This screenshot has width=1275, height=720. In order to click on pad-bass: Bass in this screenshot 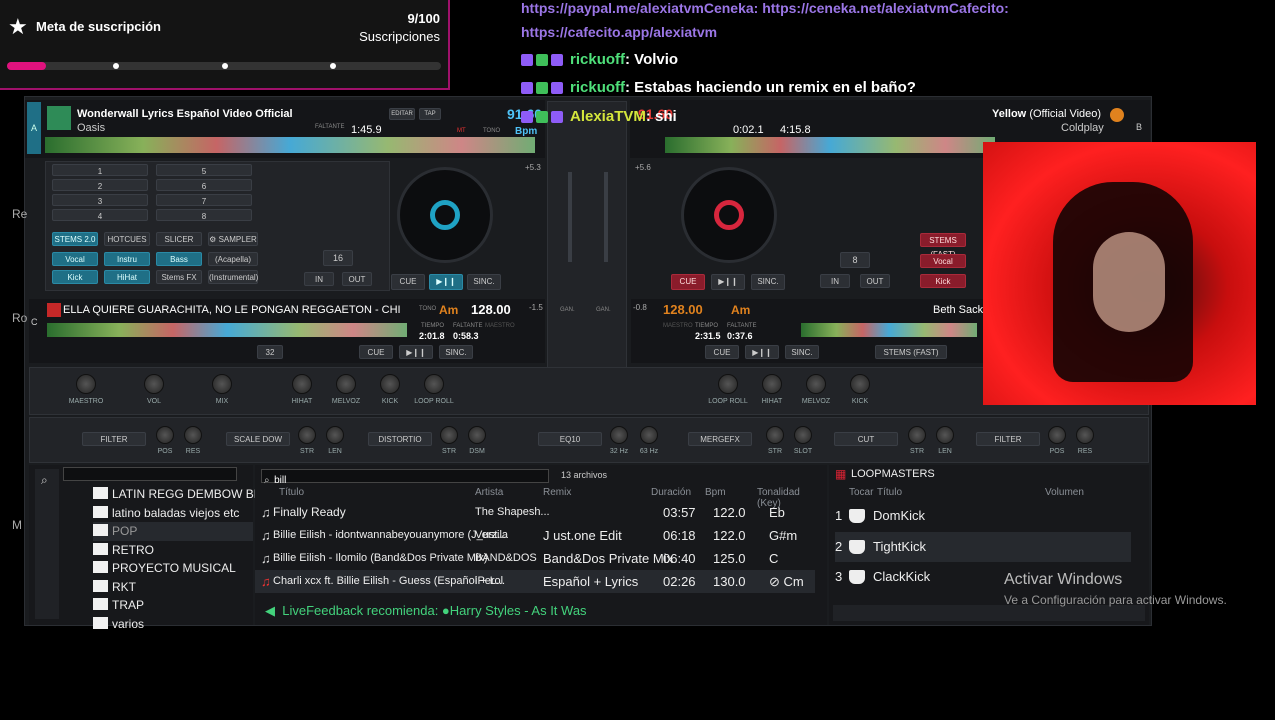, I will do `click(179, 259)`.